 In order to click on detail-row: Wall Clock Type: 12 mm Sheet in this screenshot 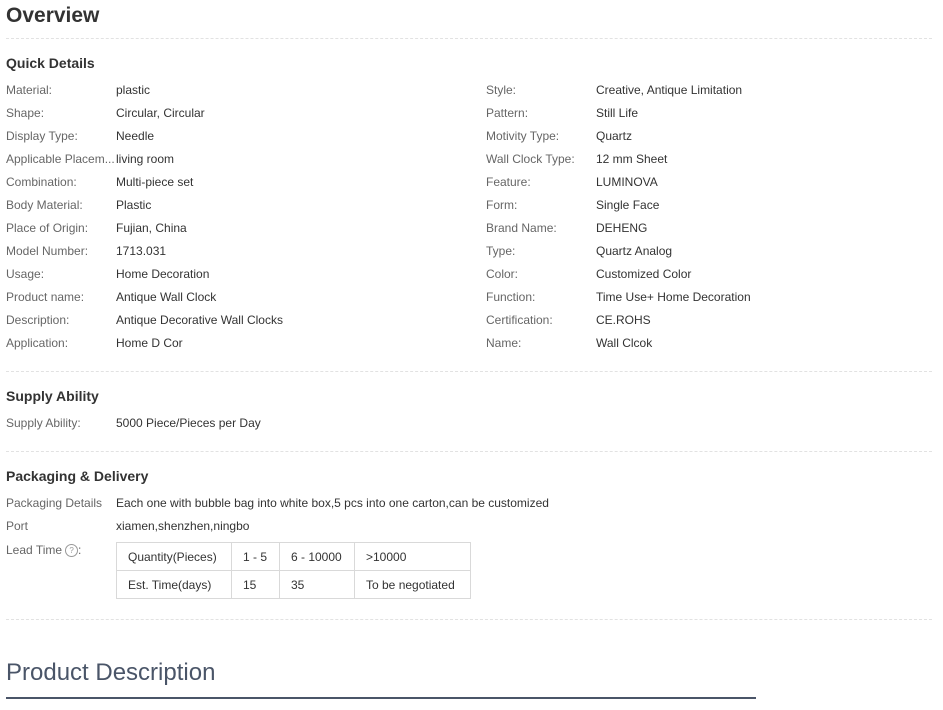, I will do `click(706, 159)`.